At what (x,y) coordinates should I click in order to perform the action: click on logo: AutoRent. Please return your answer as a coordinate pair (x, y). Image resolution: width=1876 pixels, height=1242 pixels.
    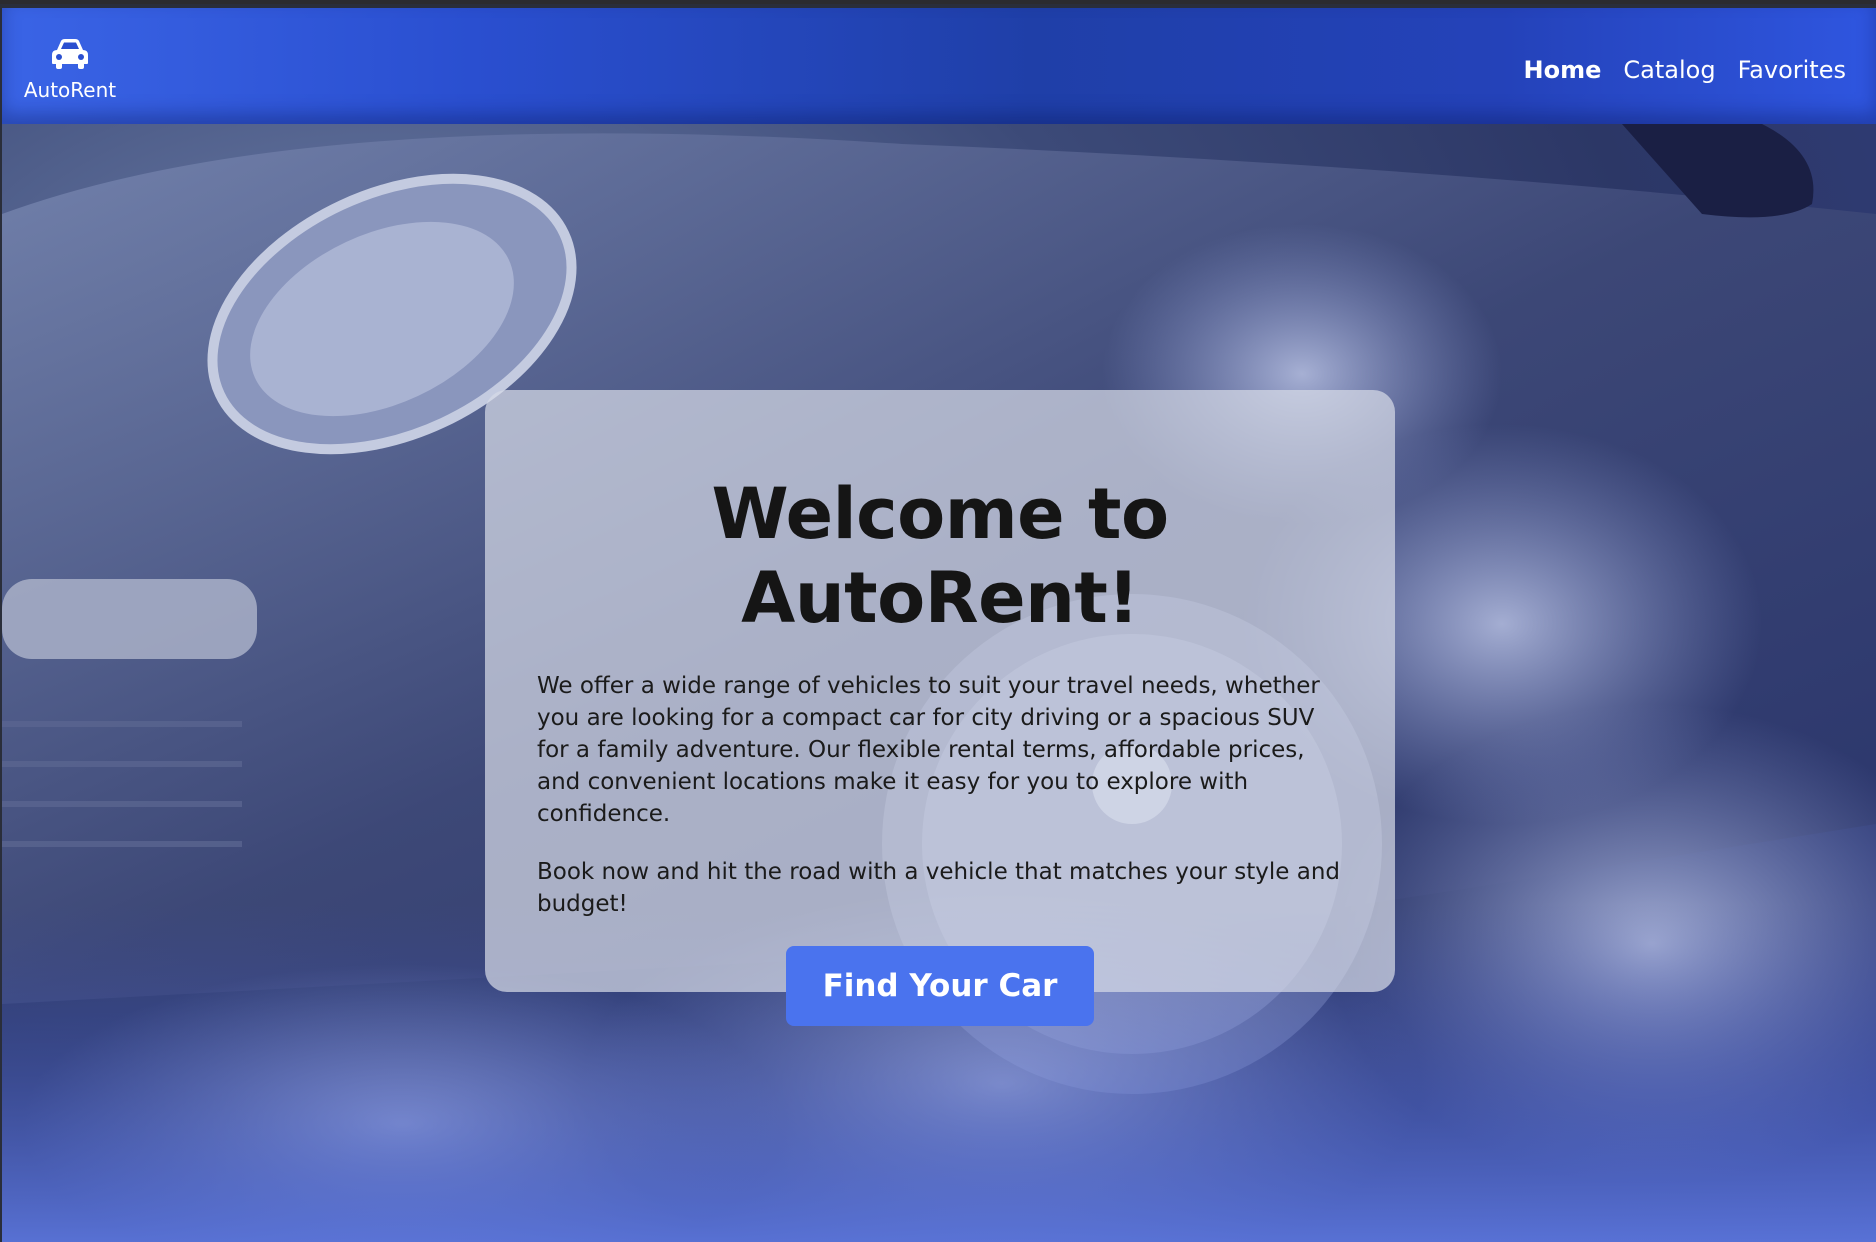
    Looking at the image, I should click on (70, 68).